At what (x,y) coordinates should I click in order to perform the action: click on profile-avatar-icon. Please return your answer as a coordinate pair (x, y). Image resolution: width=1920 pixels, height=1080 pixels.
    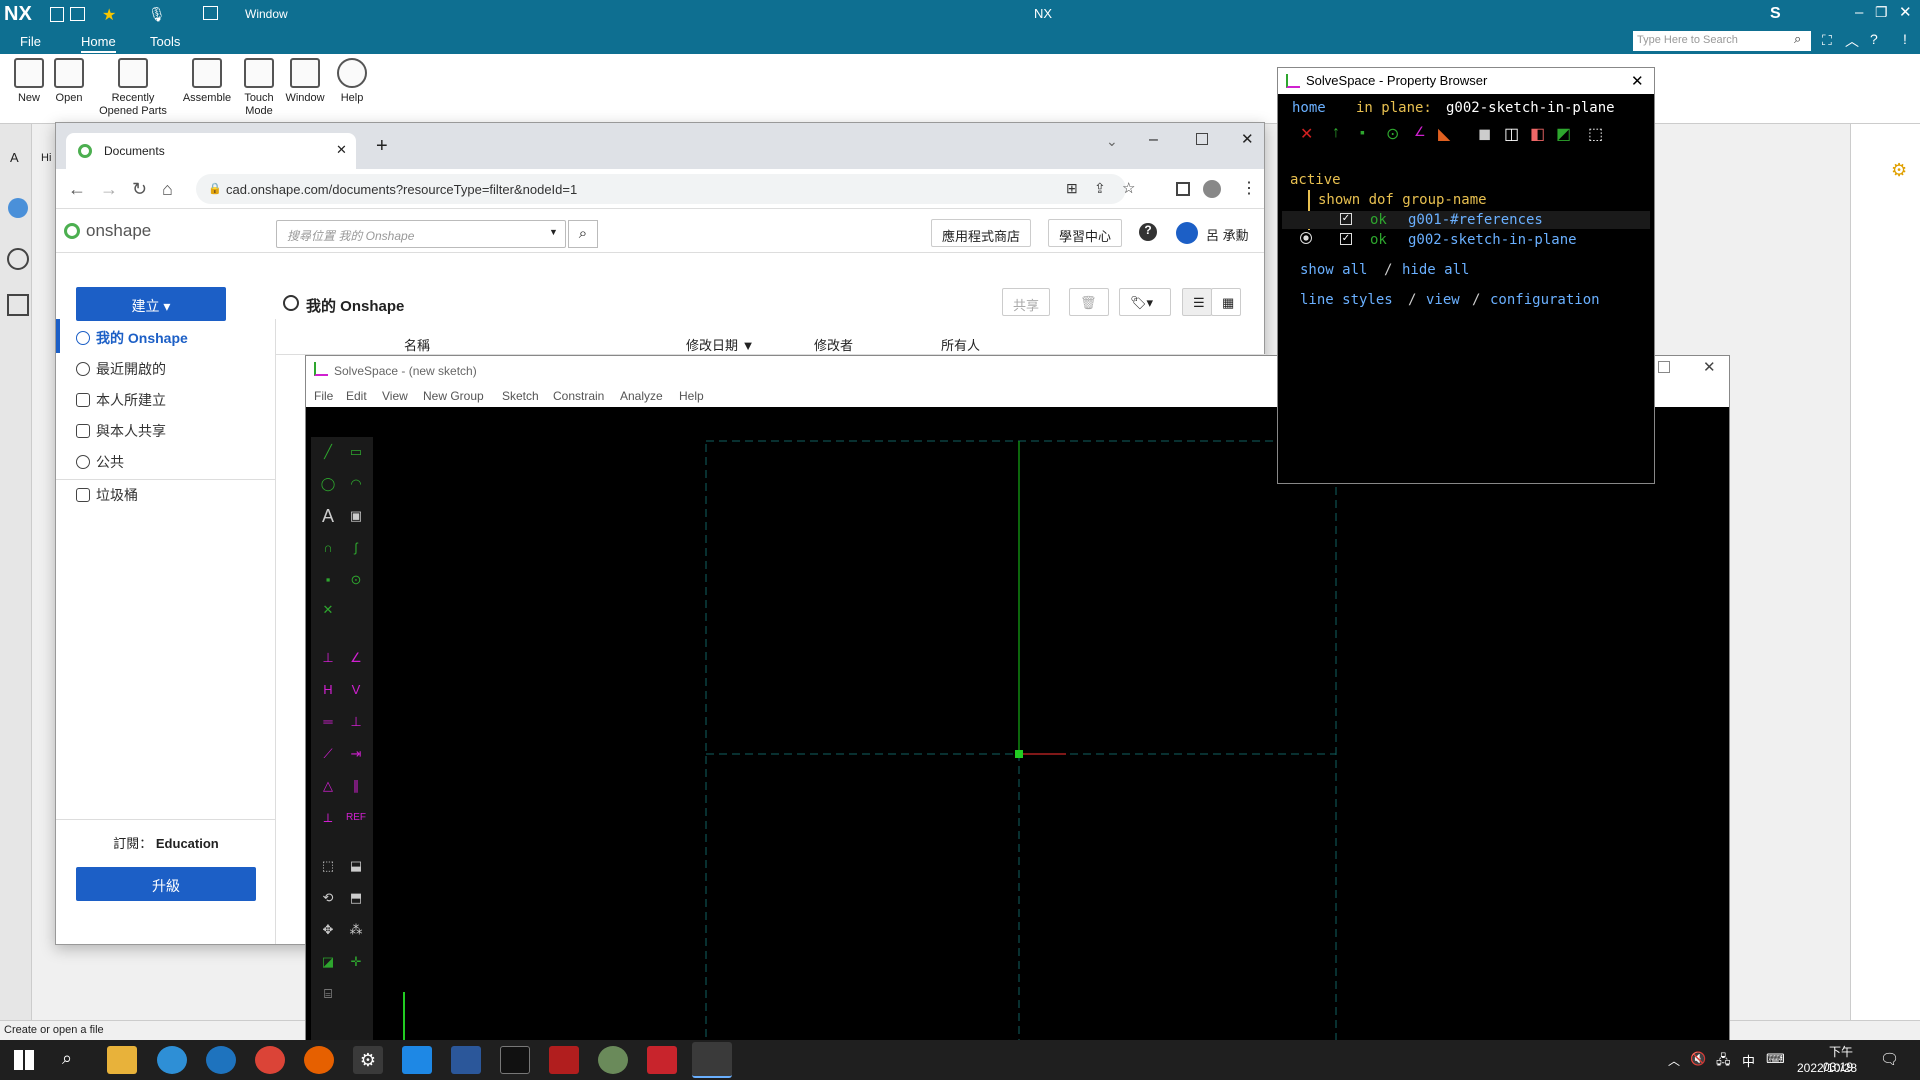
    Looking at the image, I should click on (1212, 189).